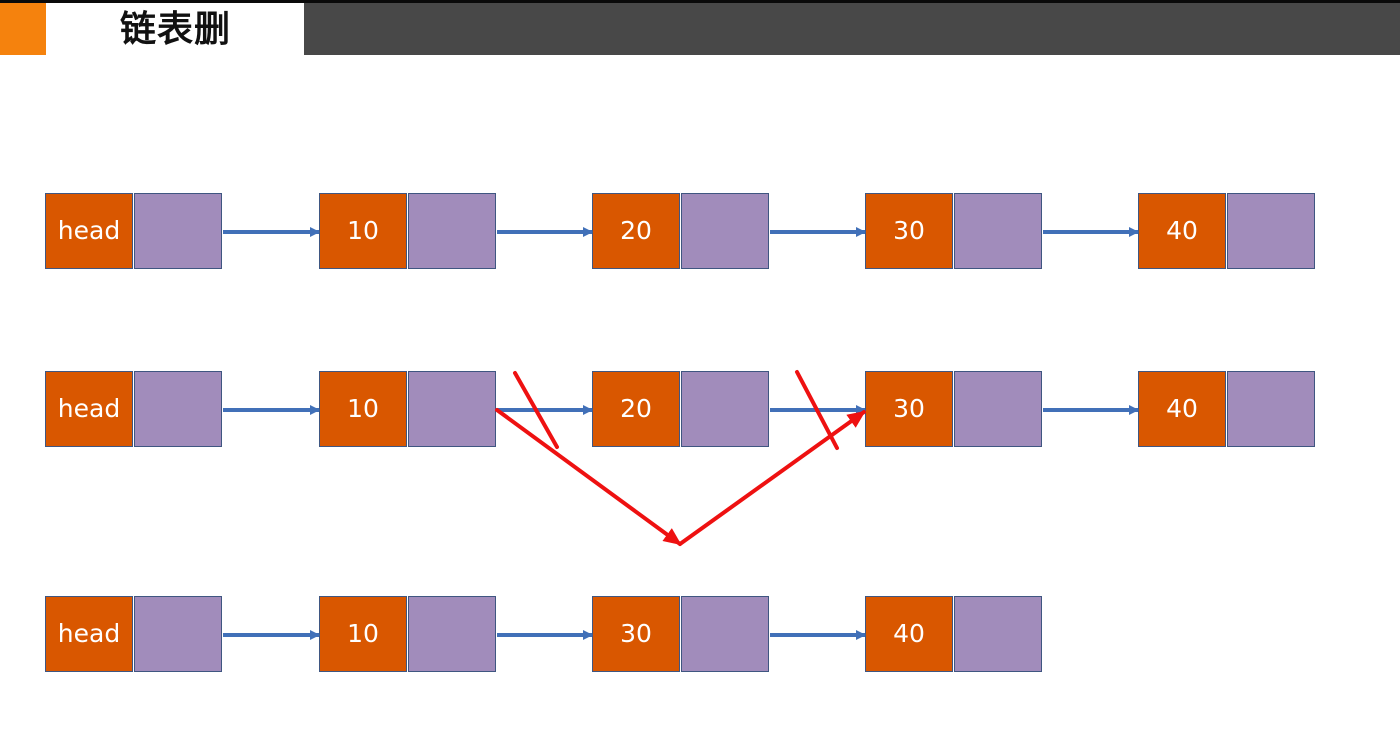 This screenshot has width=1400, height=731. I want to click on page-title: 链表删, so click(176, 29).